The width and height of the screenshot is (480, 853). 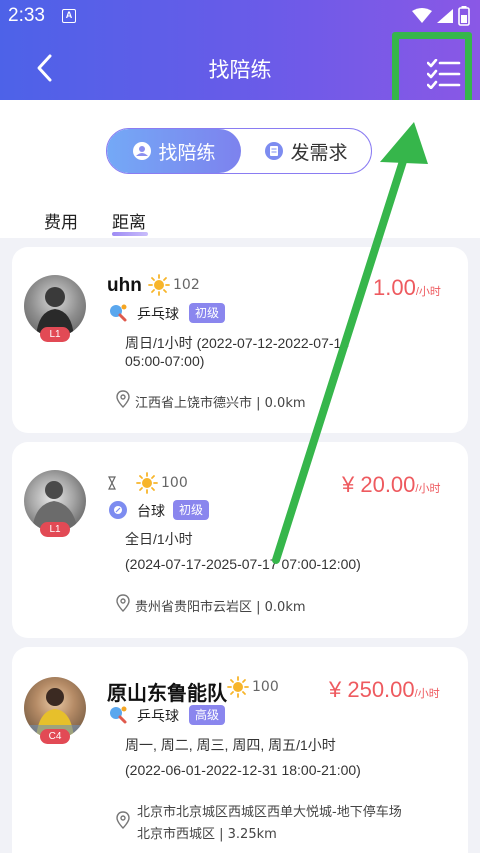 I want to click on mode-toggle: 找陪练 发需求, so click(x=239, y=151).